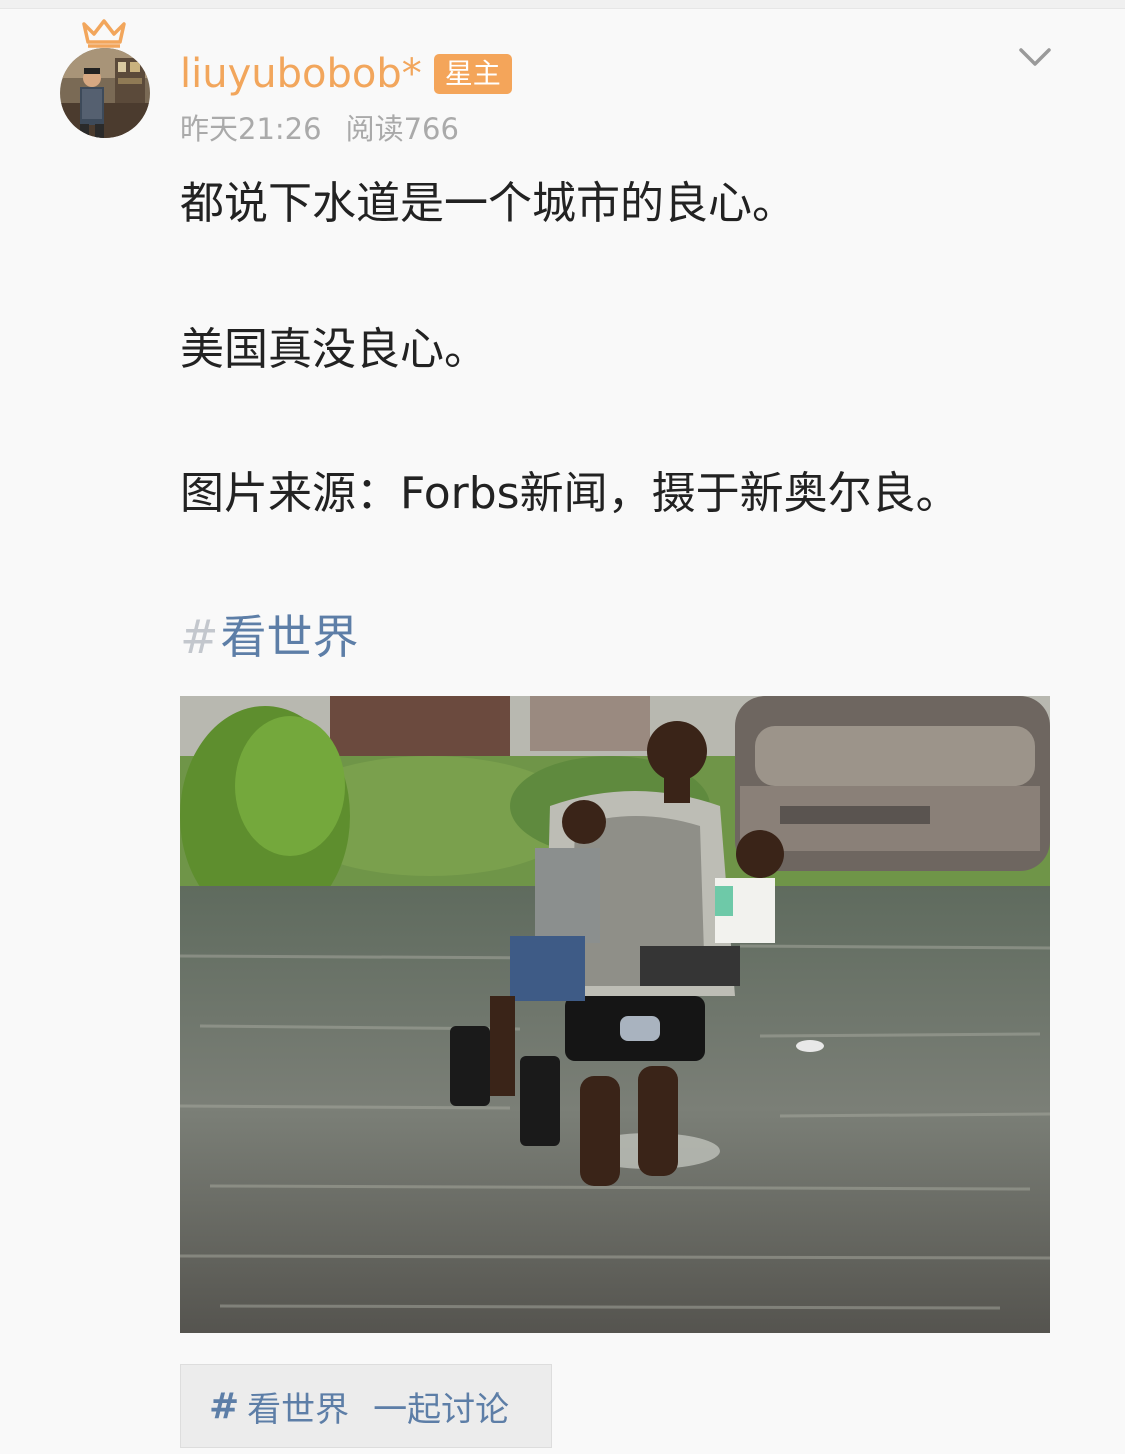 The width and height of the screenshot is (1125, 1454). Describe the element at coordinates (289, 637) in the screenshot. I see `topic-name: 看世界` at that location.